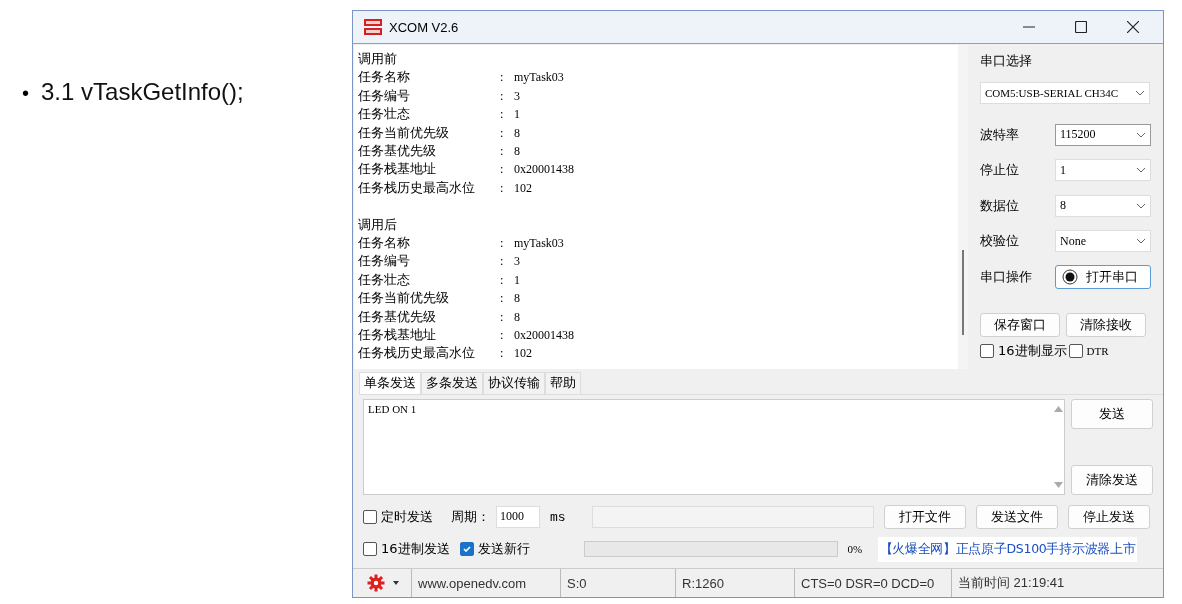  I want to click on setting-dropdown: 8, so click(1103, 205).